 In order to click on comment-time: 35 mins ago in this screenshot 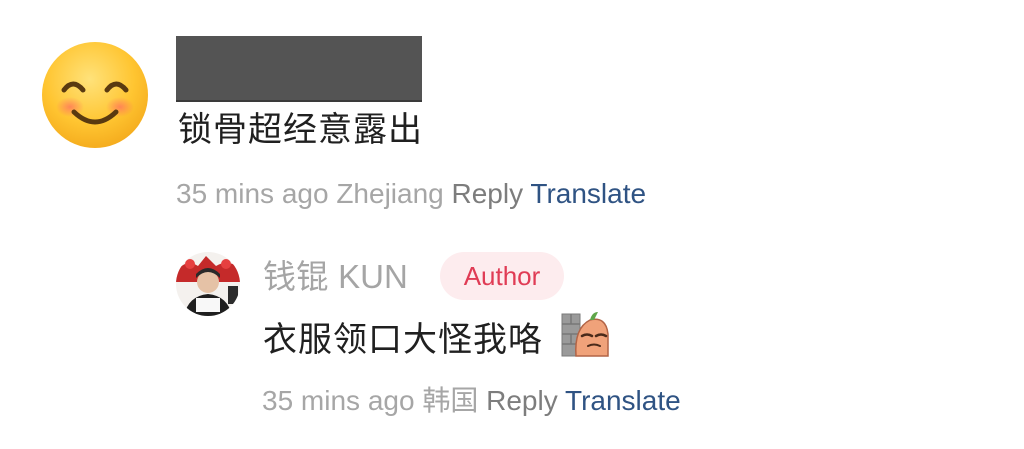, I will do `click(252, 193)`.